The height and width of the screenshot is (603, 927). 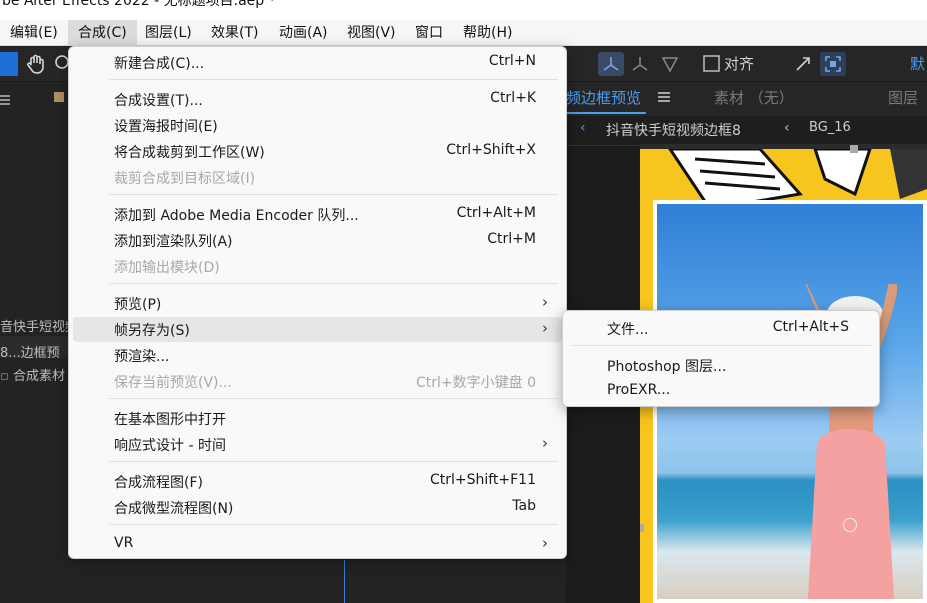 What do you see at coordinates (317, 125) in the screenshot?
I see `menu-item-set-poster-time: 设置海报时间(E)` at bounding box center [317, 125].